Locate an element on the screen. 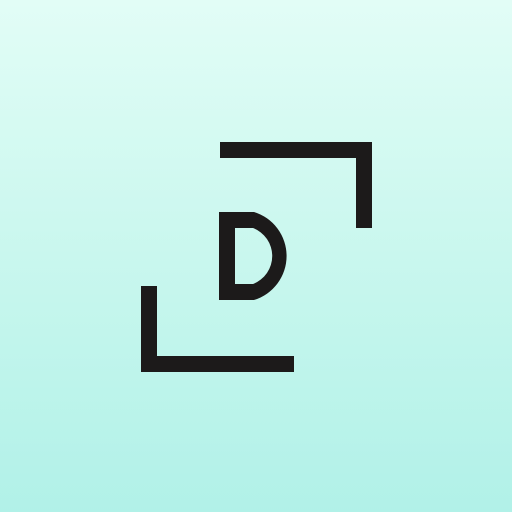 The image size is (512, 512). bottom-left-bracket is located at coordinates (217, 329).